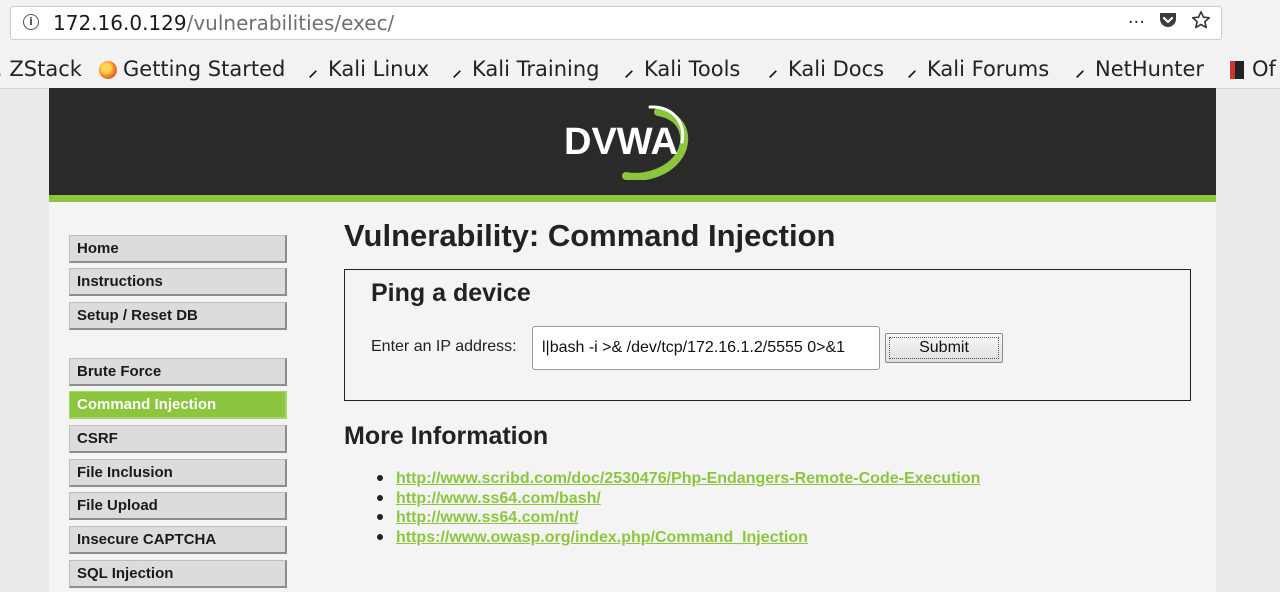  What do you see at coordinates (290, 23) in the screenshot?
I see `url-path: /vulnerabilities/exec/` at bounding box center [290, 23].